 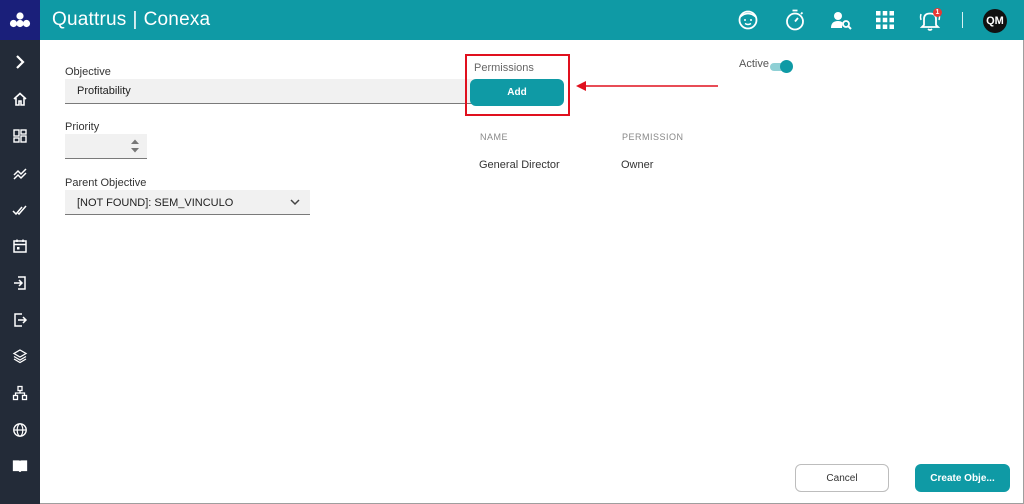 I want to click on home-icon, so click(x=20, y=99).